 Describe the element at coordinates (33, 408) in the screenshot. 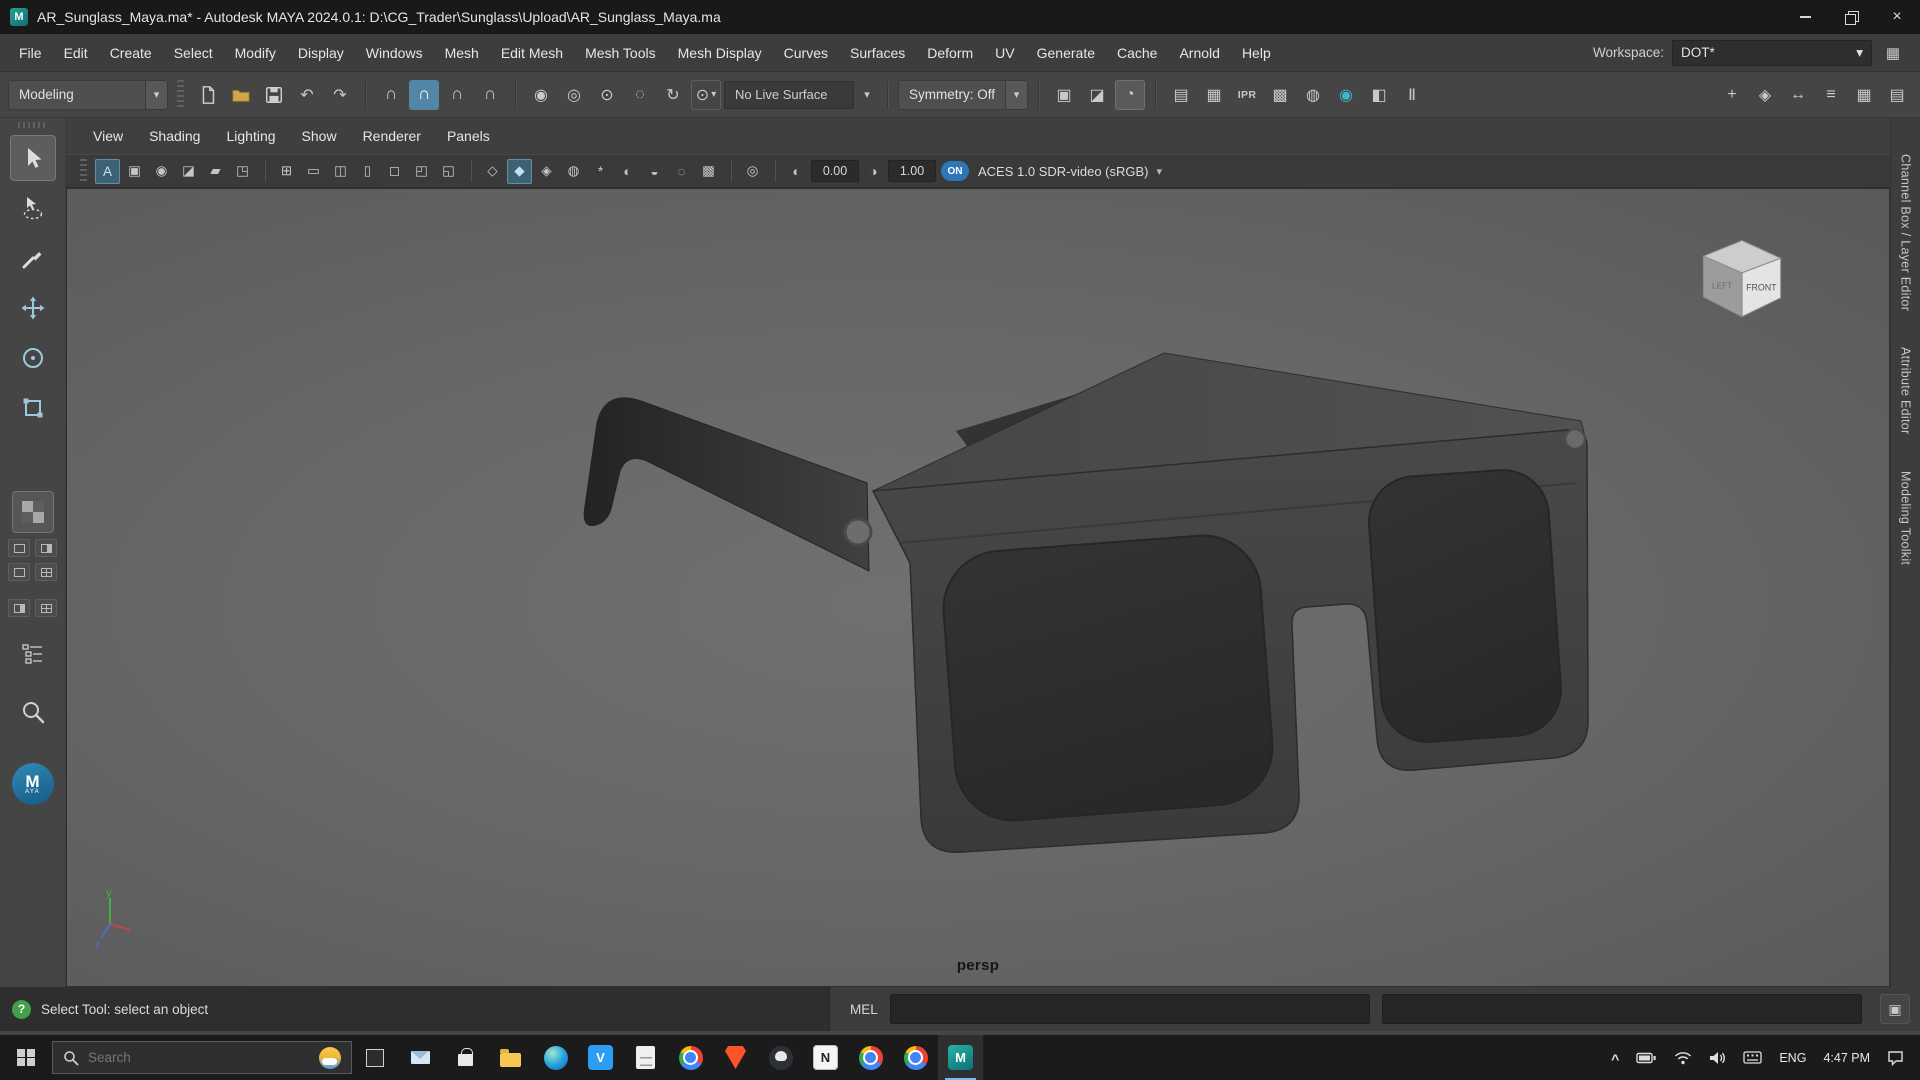

I see `scale-tool-button` at that location.